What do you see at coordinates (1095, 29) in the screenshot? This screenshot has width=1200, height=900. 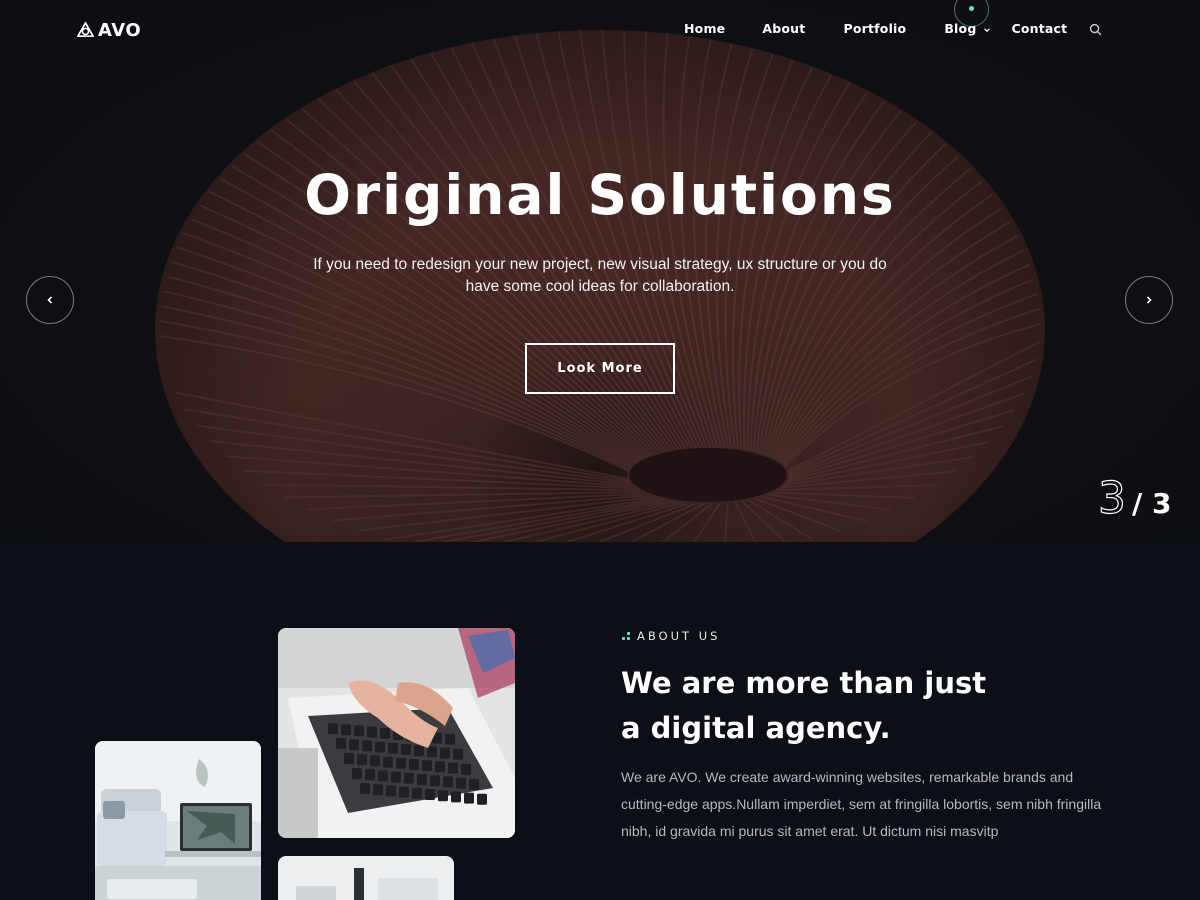 I see `search-icon` at bounding box center [1095, 29].